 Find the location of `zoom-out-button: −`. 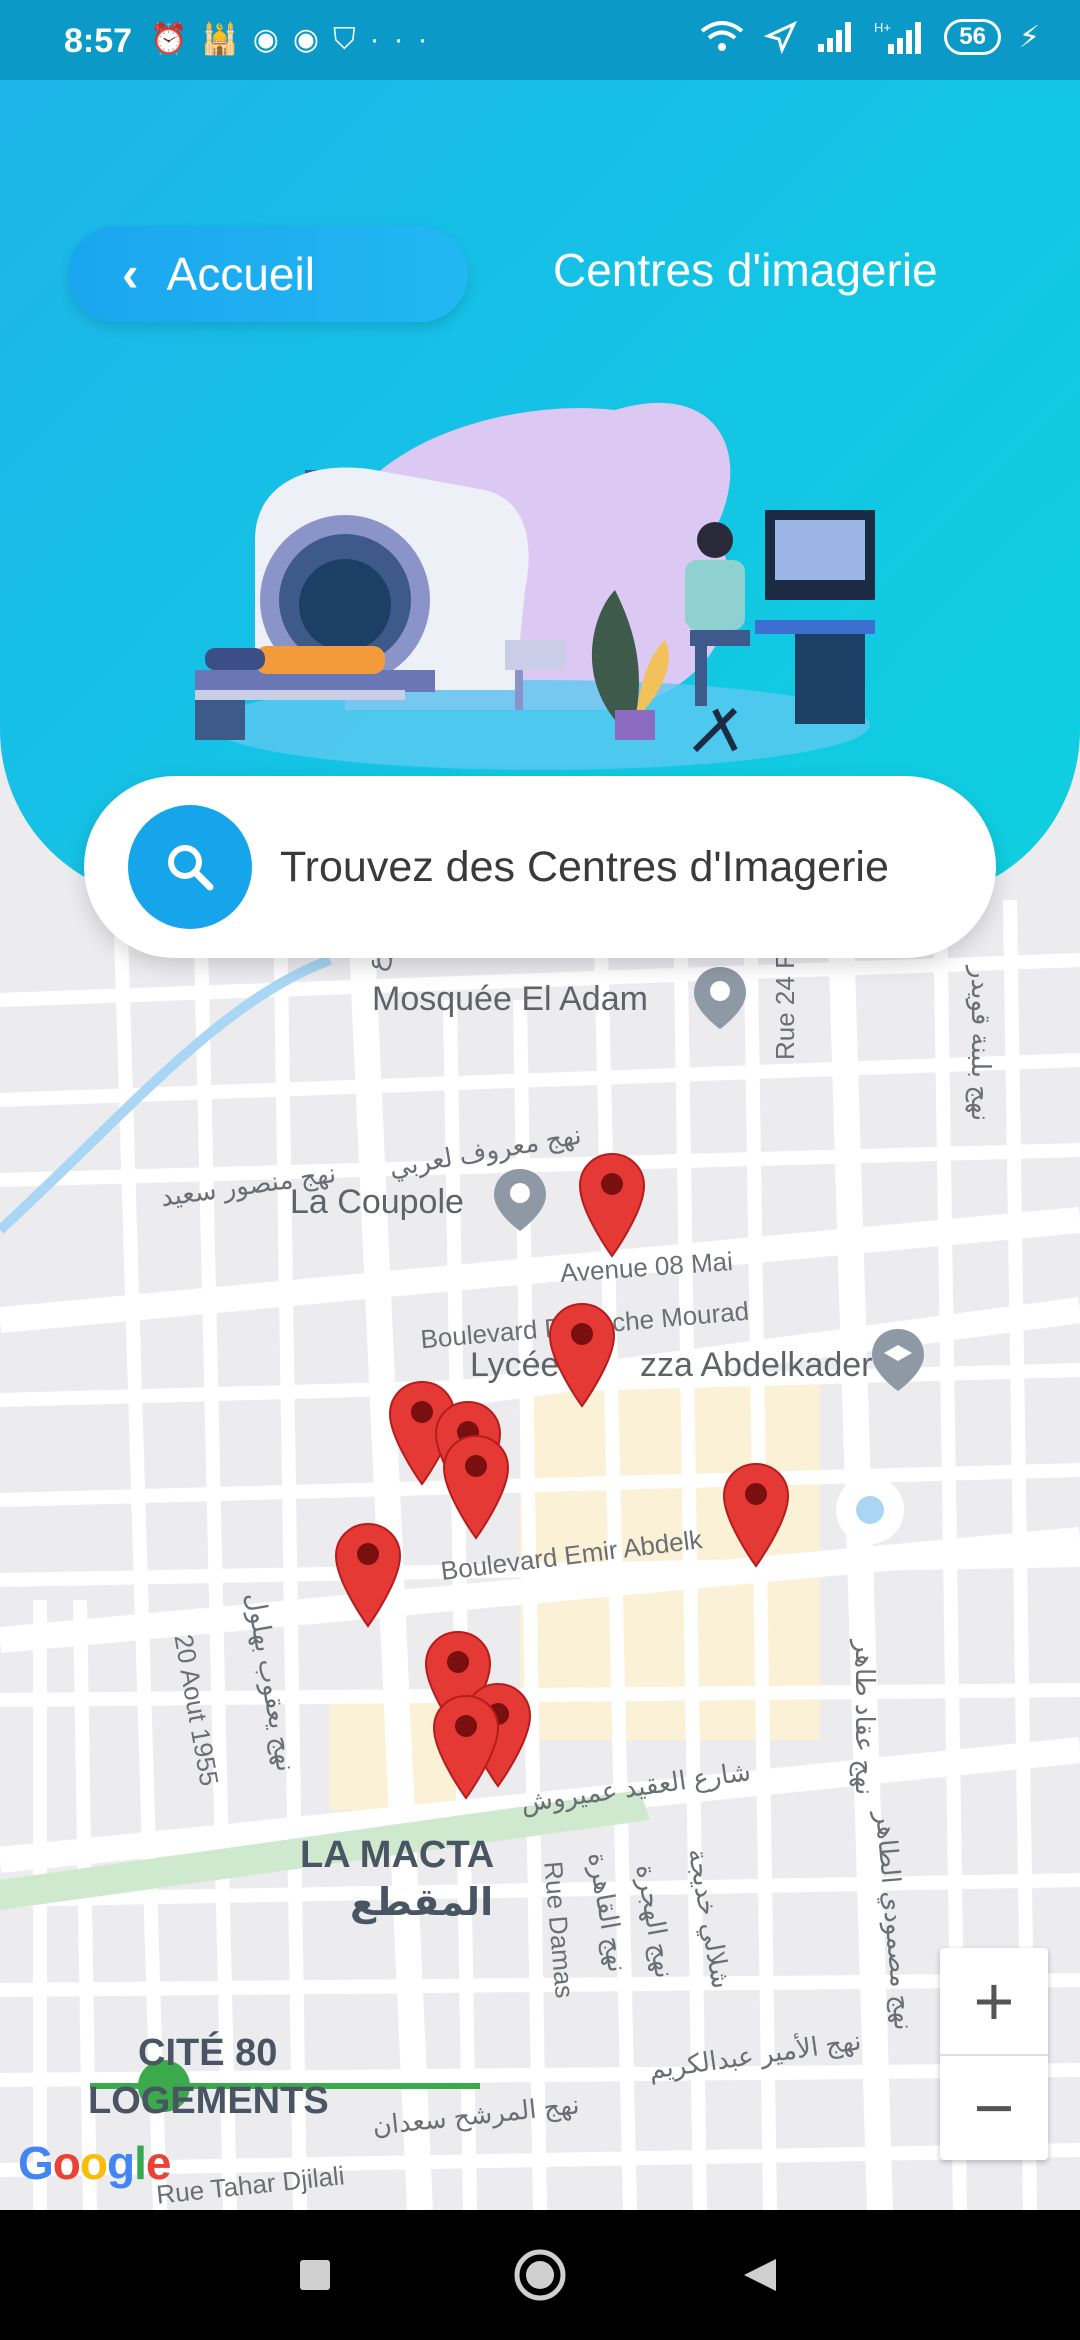

zoom-out-button: − is located at coordinates (994, 2107).